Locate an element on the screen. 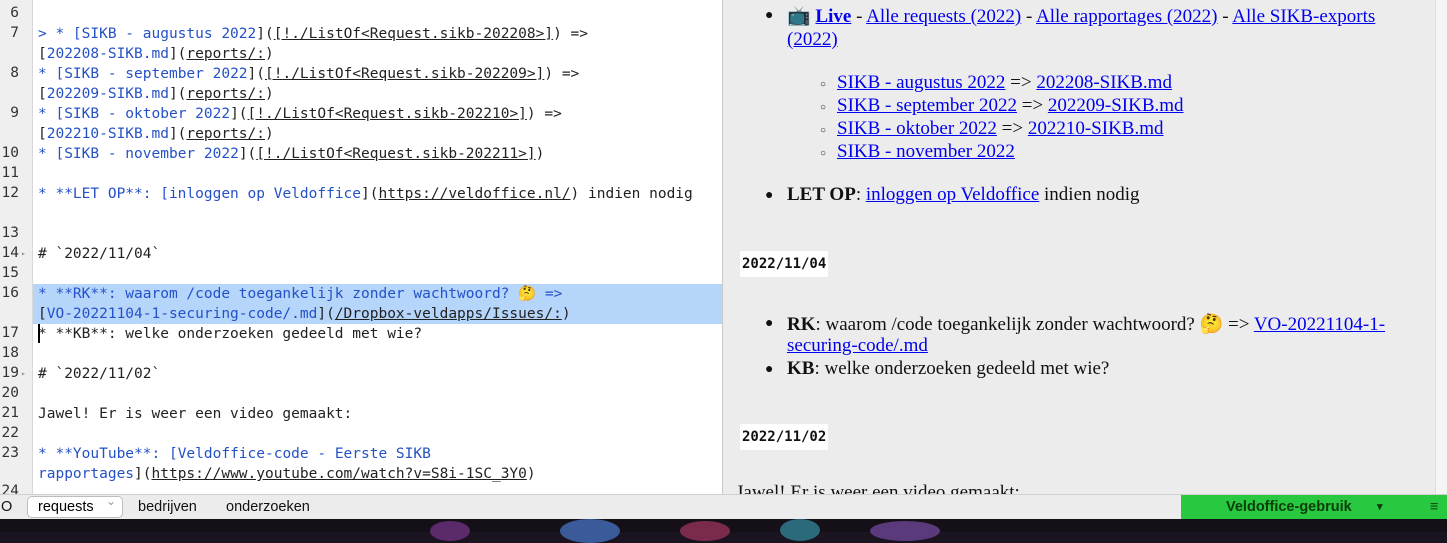 The image size is (1447, 543). sikb-augustus-link: SIKB - augustus 2022 is located at coordinates (921, 82).